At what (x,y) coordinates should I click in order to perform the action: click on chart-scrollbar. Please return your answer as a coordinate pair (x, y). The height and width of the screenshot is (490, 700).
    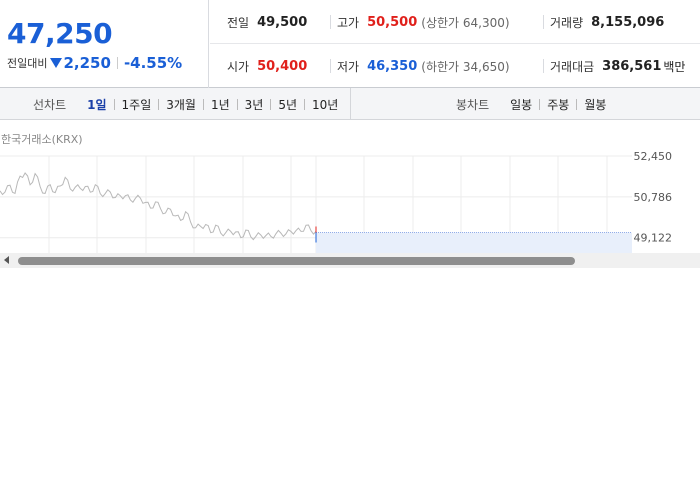
    Looking at the image, I should click on (350, 260).